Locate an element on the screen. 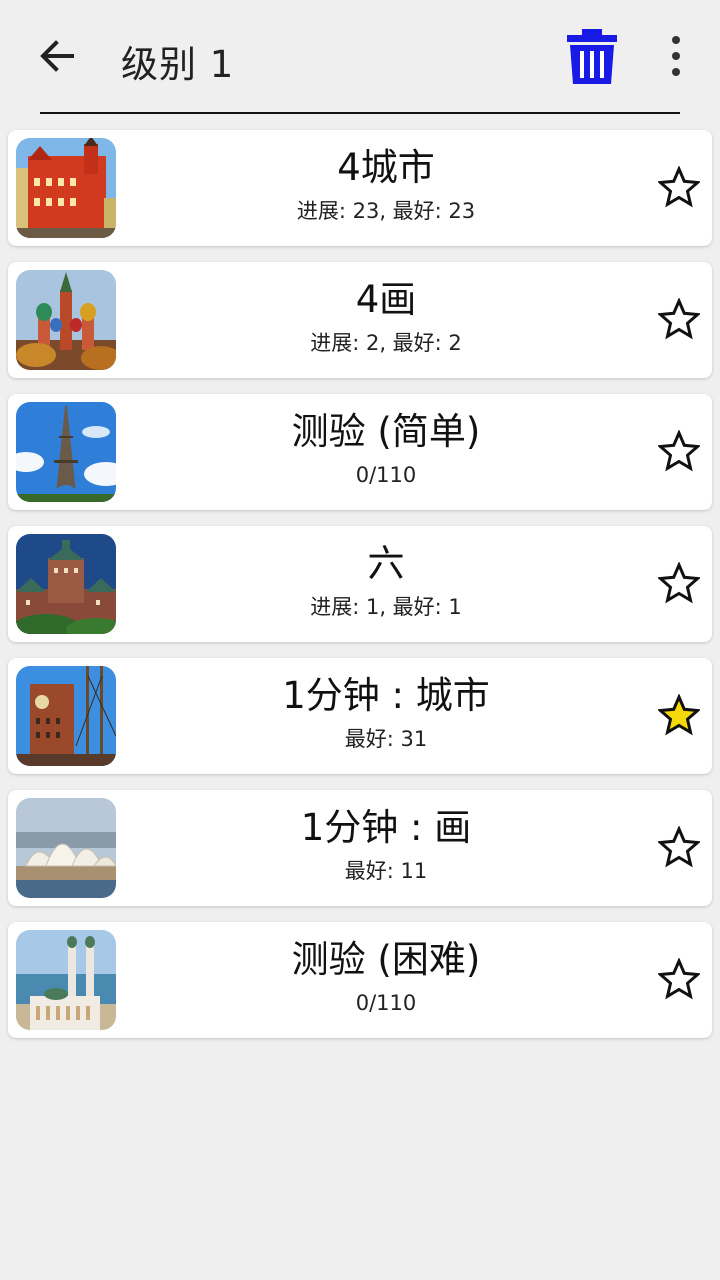 This screenshot has width=720, height=1280. item-title: 1分钟 : 画 is located at coordinates (386, 827).